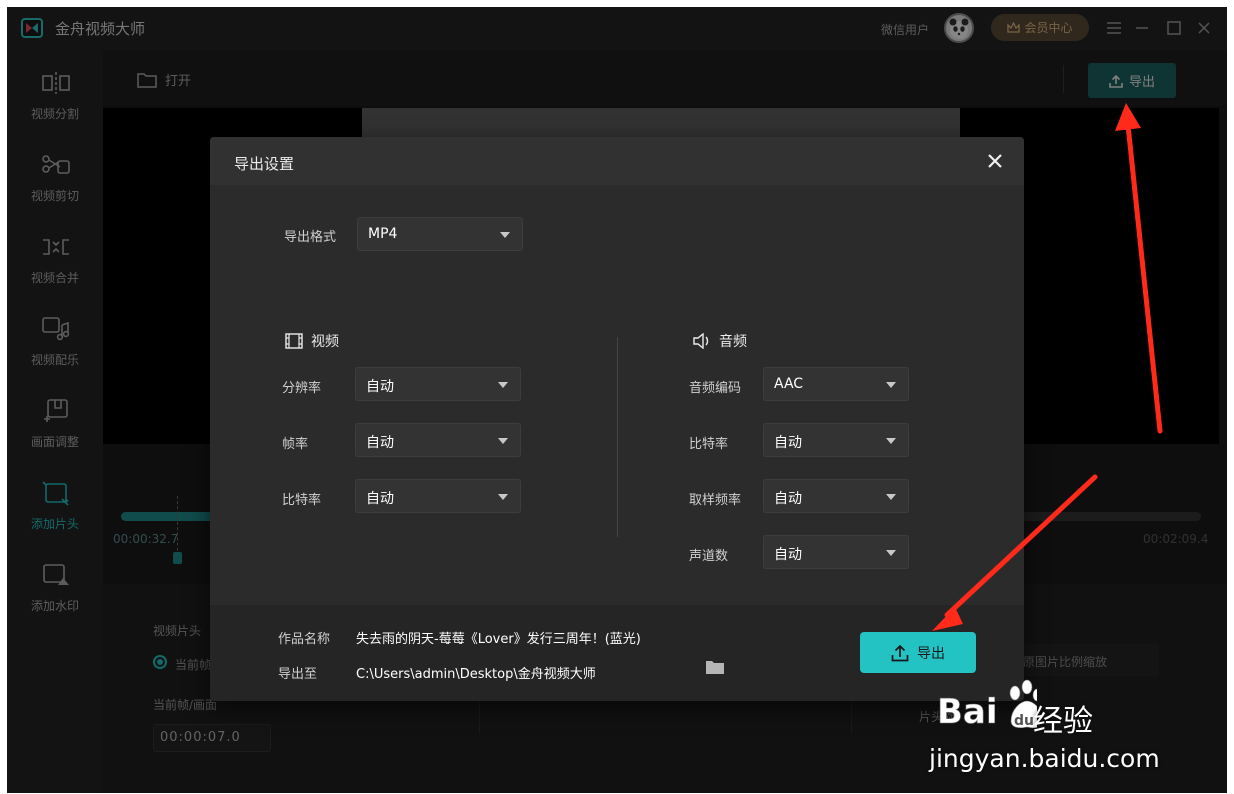  I want to click on watermark-url: jingyan.baidu.com, so click(1044, 758).